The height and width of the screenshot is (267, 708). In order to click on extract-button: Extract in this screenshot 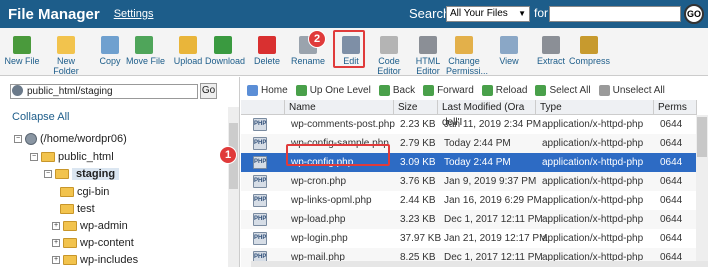, I will do `click(551, 49)`.